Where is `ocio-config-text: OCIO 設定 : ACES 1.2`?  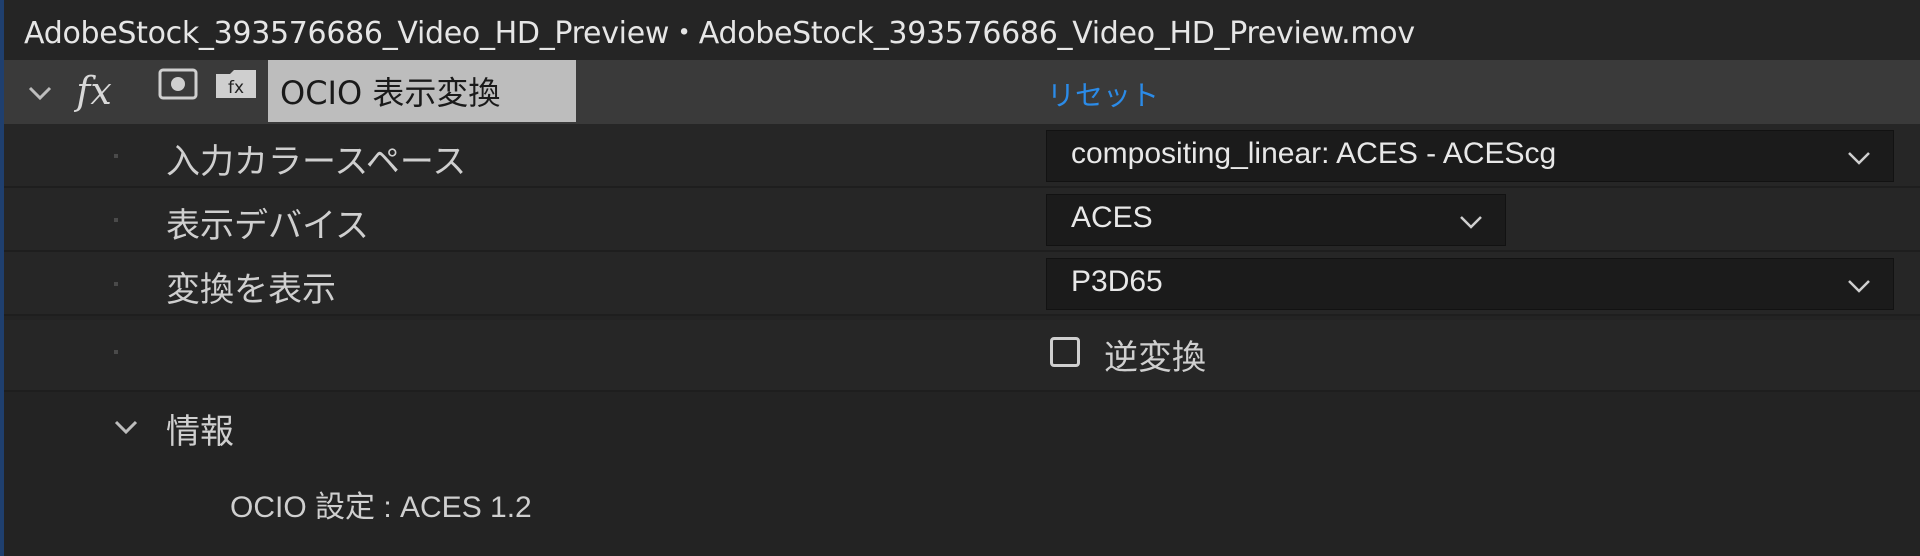
ocio-config-text: OCIO 設定 : ACES 1.2 is located at coordinates (381, 507).